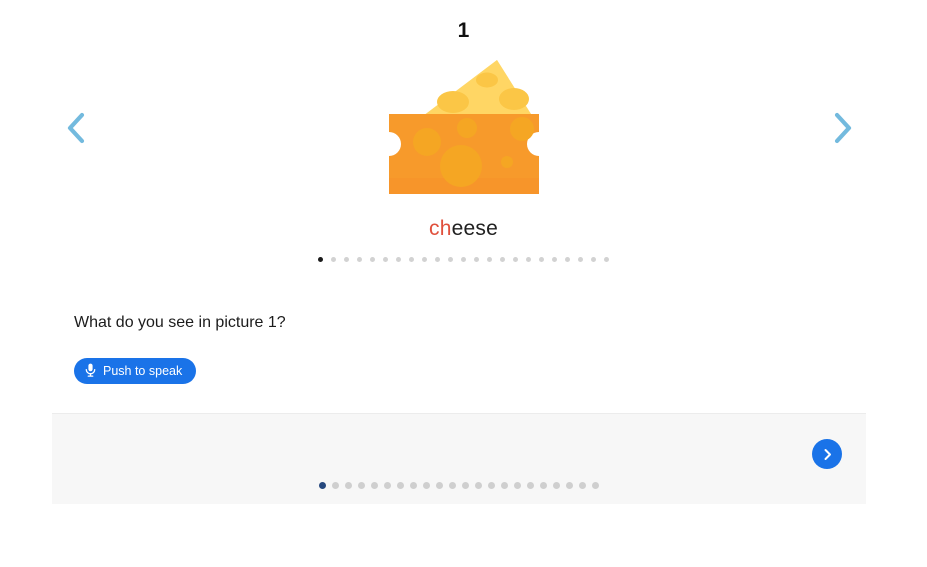  I want to click on question-text: What do you see in picture 1?, so click(180, 322).